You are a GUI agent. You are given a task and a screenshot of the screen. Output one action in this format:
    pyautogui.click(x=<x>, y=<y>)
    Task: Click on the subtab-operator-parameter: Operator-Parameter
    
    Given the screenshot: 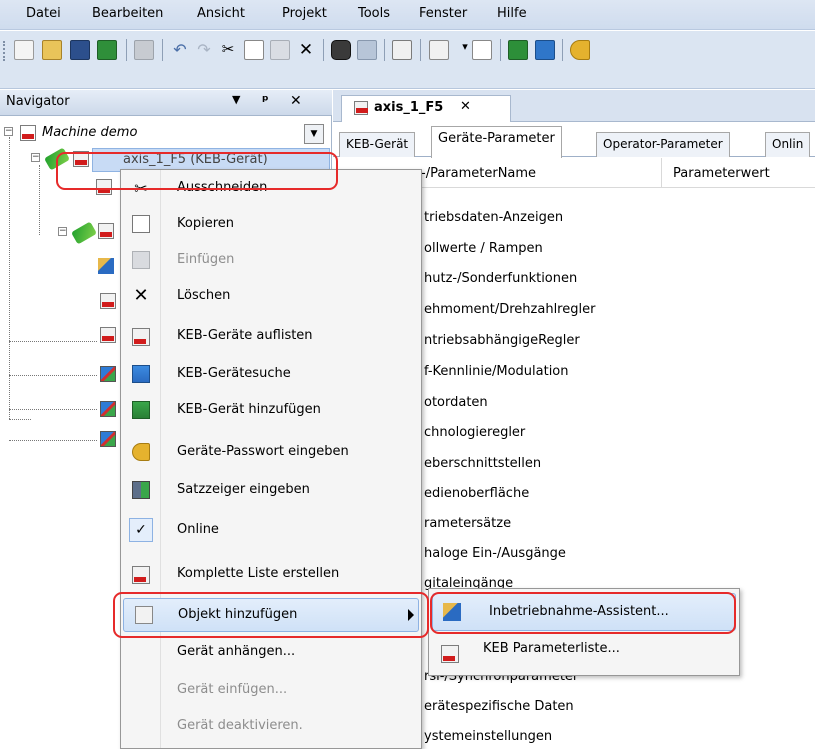 What is the action you would take?
    pyautogui.click(x=663, y=144)
    